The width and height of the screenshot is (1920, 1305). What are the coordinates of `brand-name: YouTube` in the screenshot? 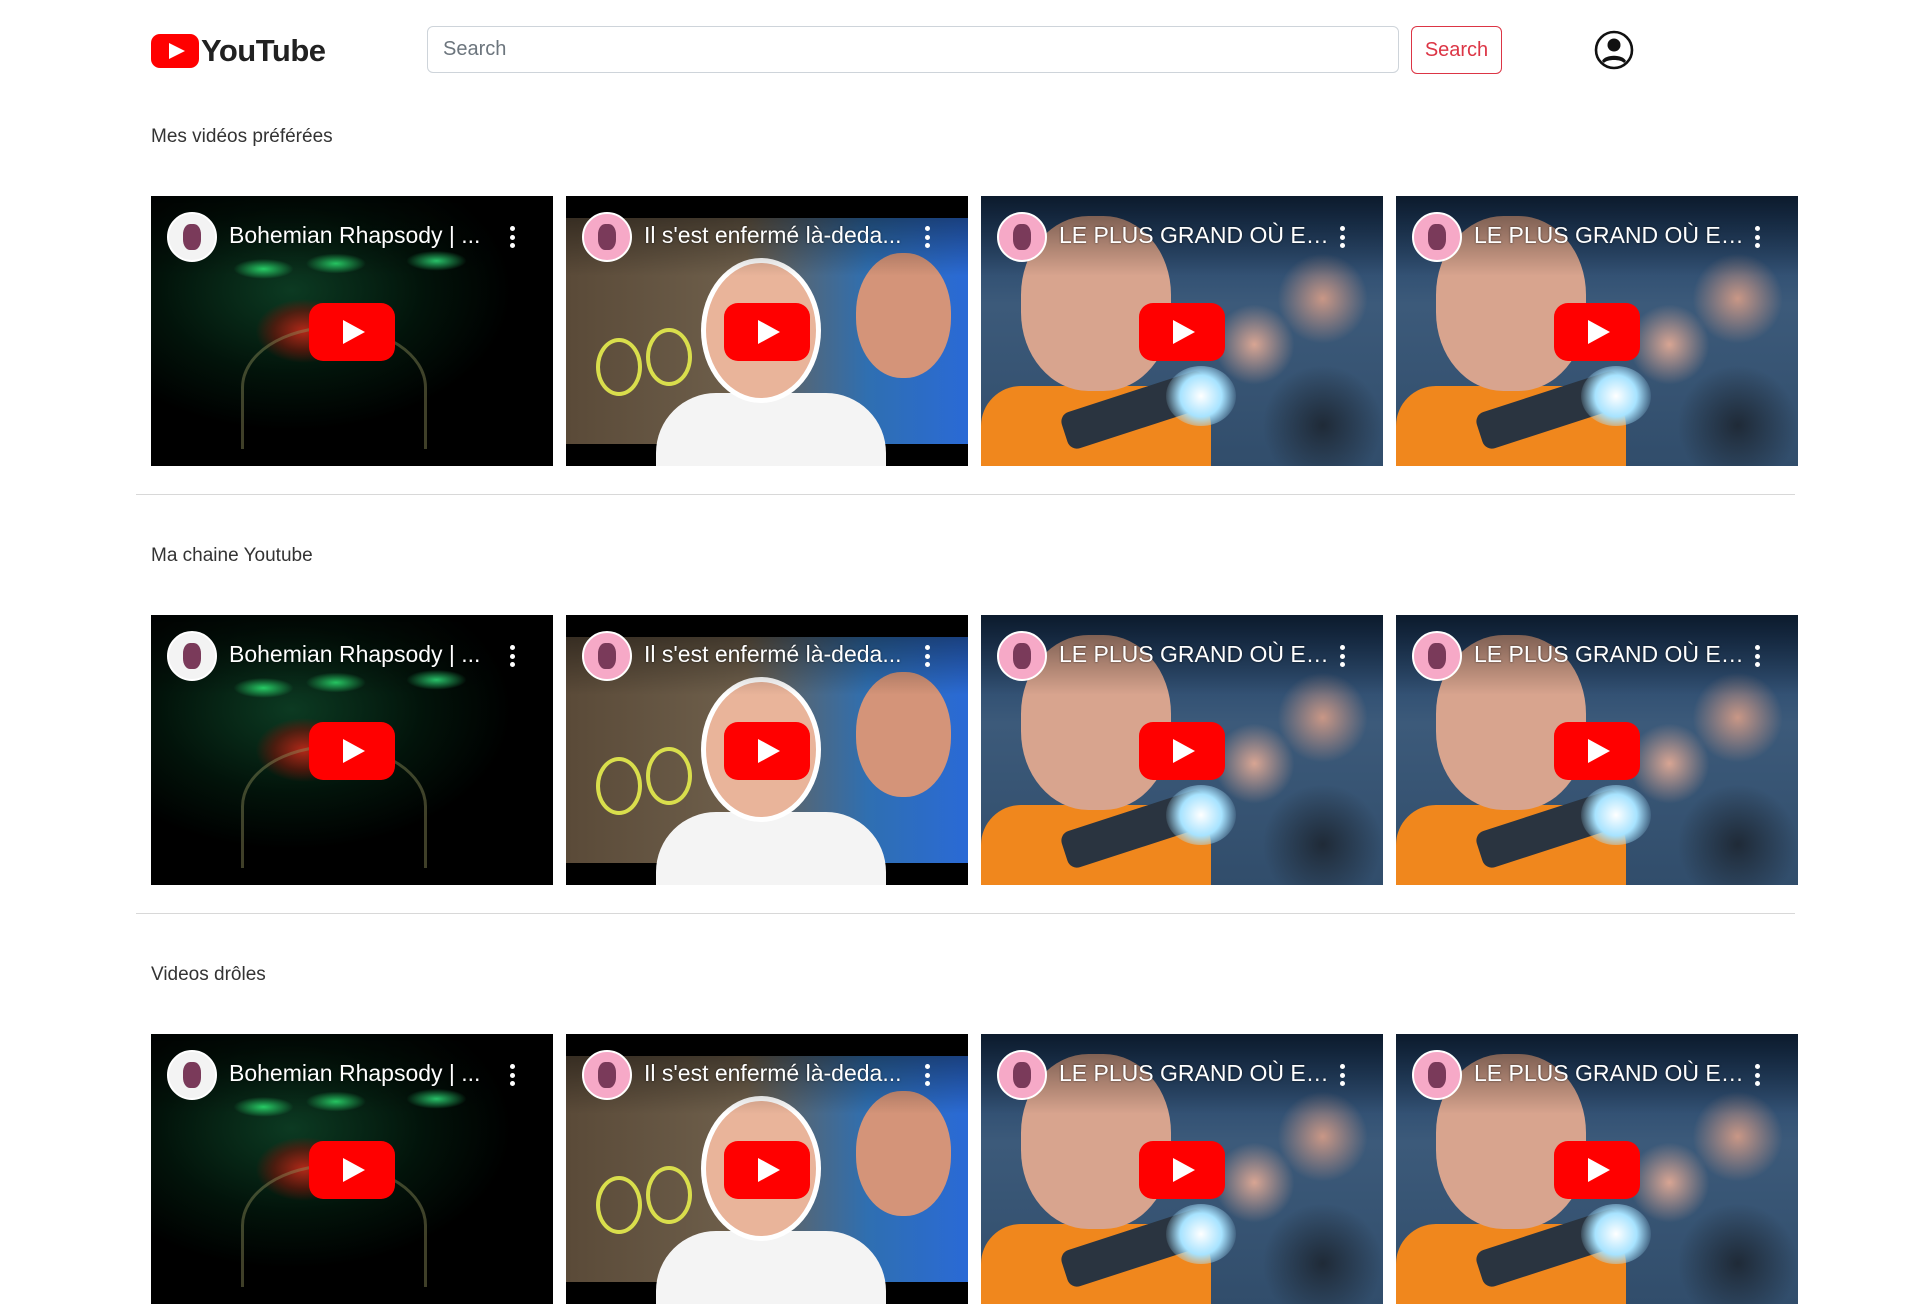 It's located at (263, 50).